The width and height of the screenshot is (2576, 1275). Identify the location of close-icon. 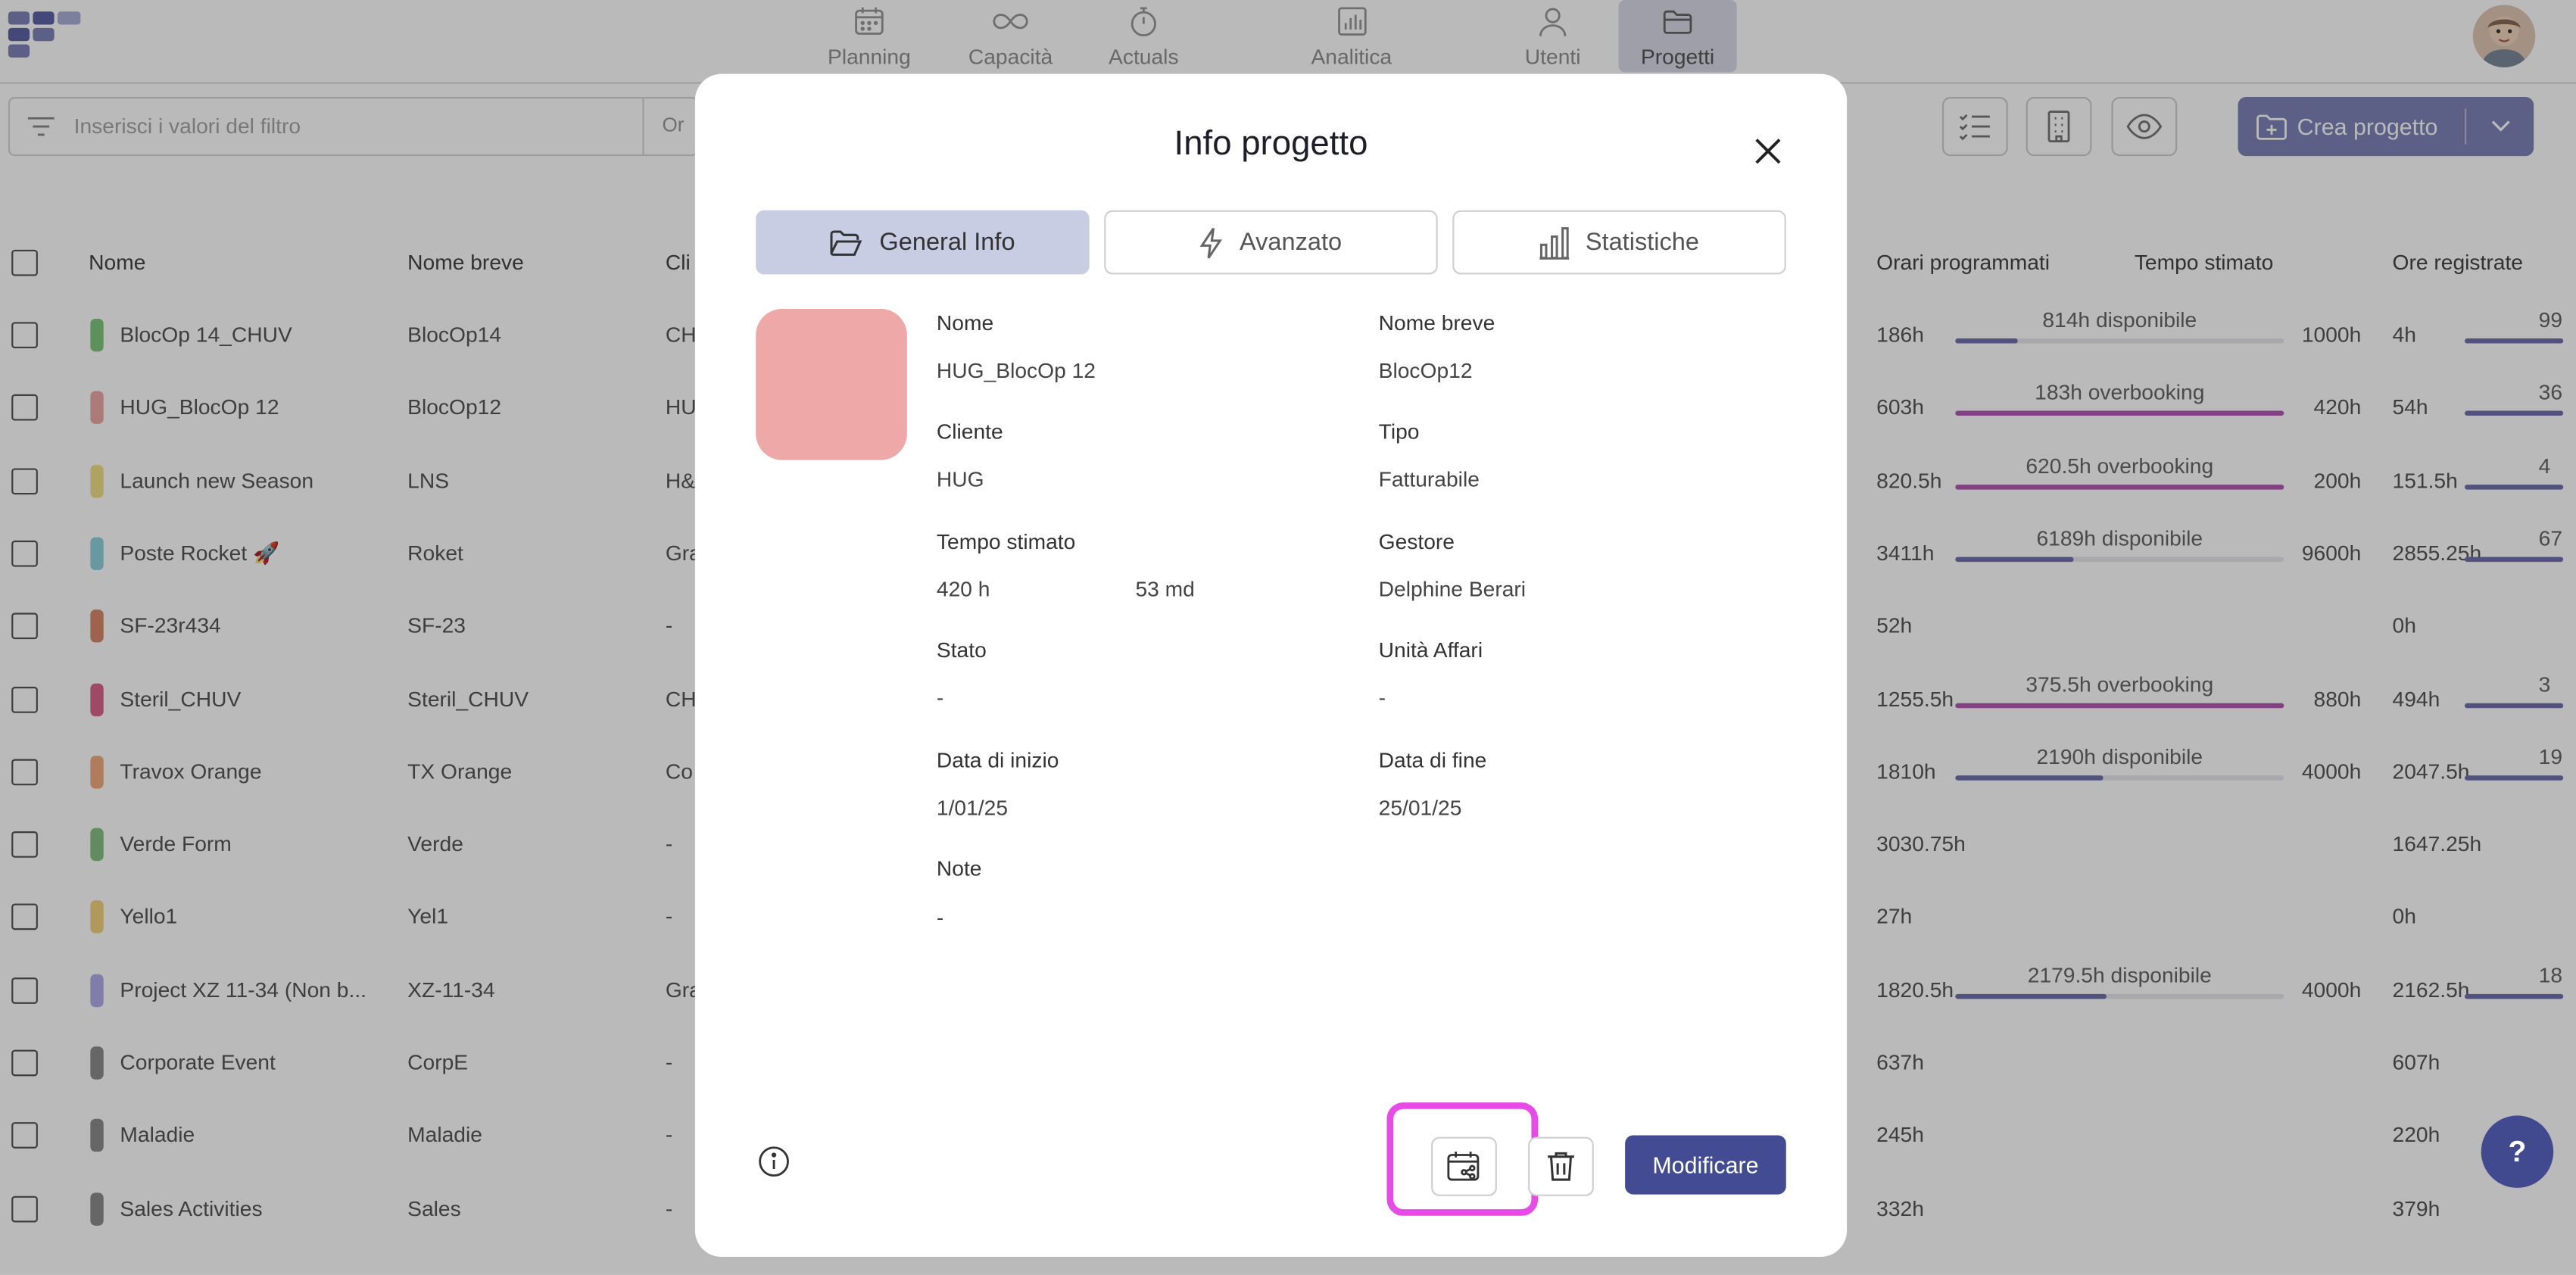
(1768, 151).